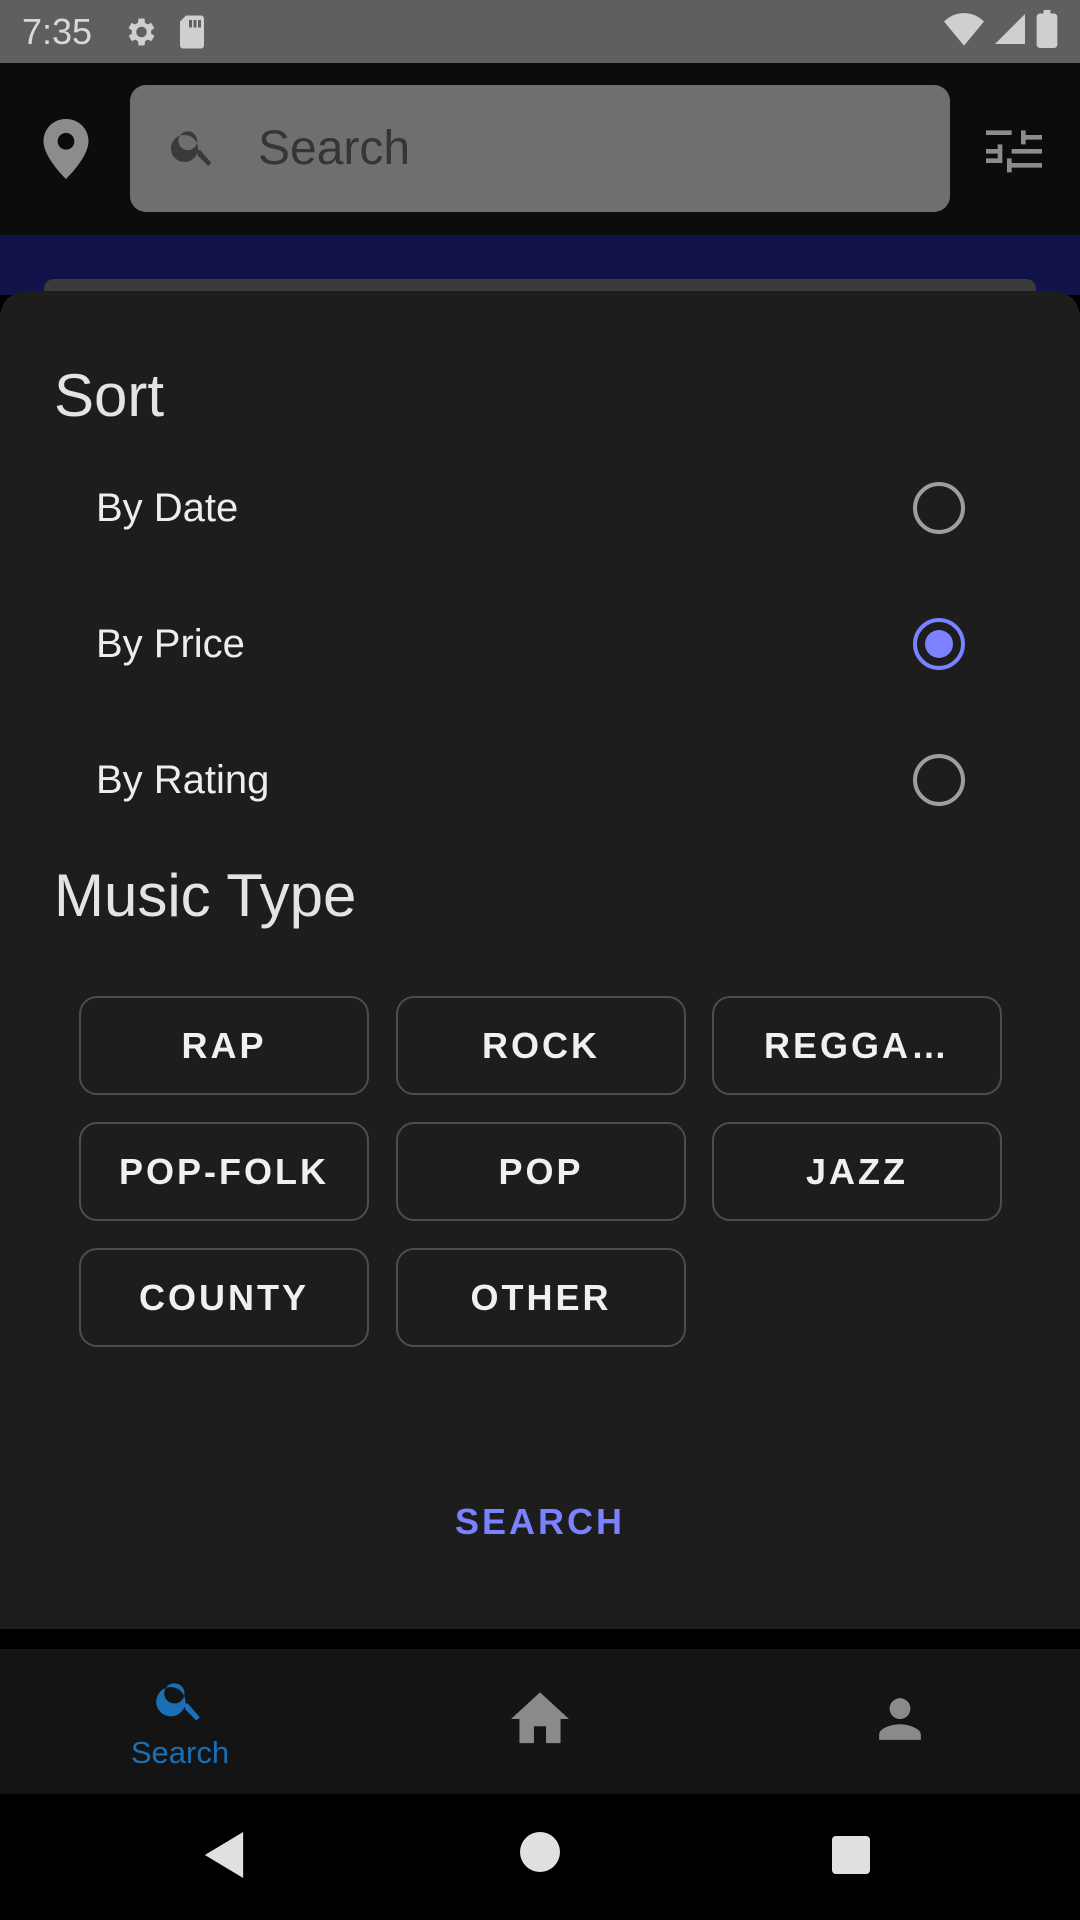 The width and height of the screenshot is (1080, 1920). I want to click on back-icon, so click(224, 1857).